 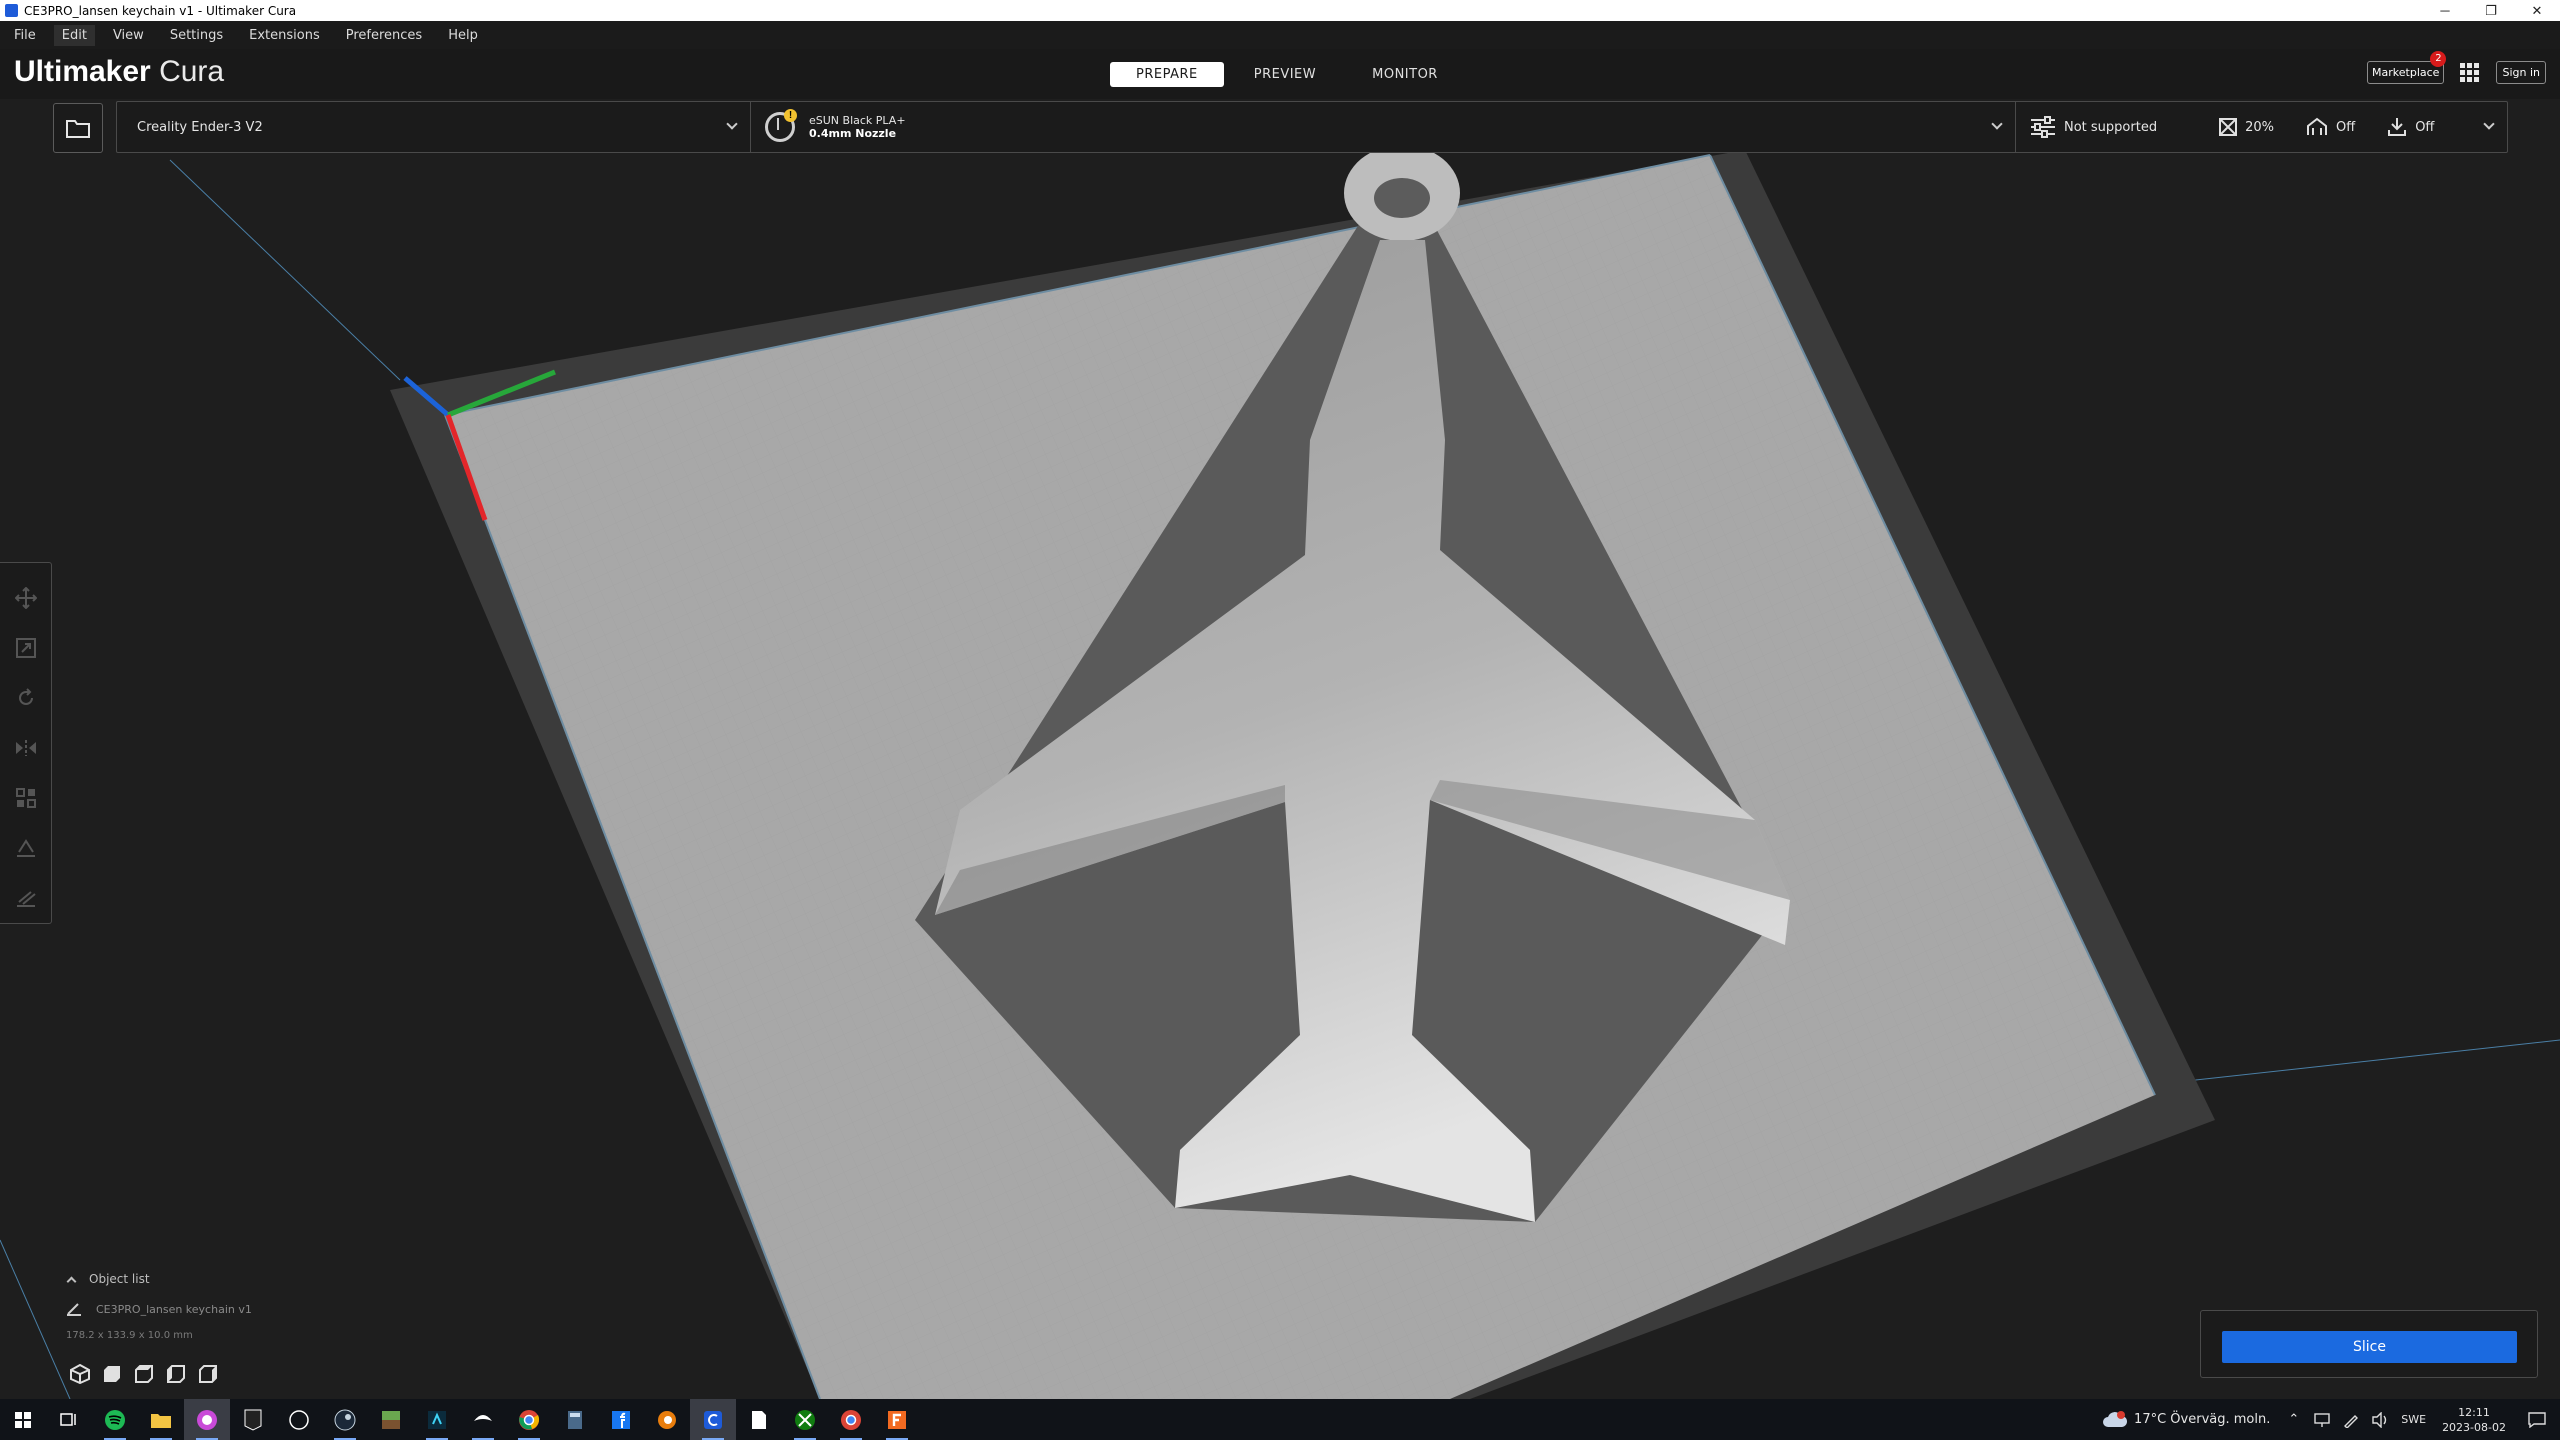 I want to click on calculator-taskbar-icon, so click(x=575, y=1419).